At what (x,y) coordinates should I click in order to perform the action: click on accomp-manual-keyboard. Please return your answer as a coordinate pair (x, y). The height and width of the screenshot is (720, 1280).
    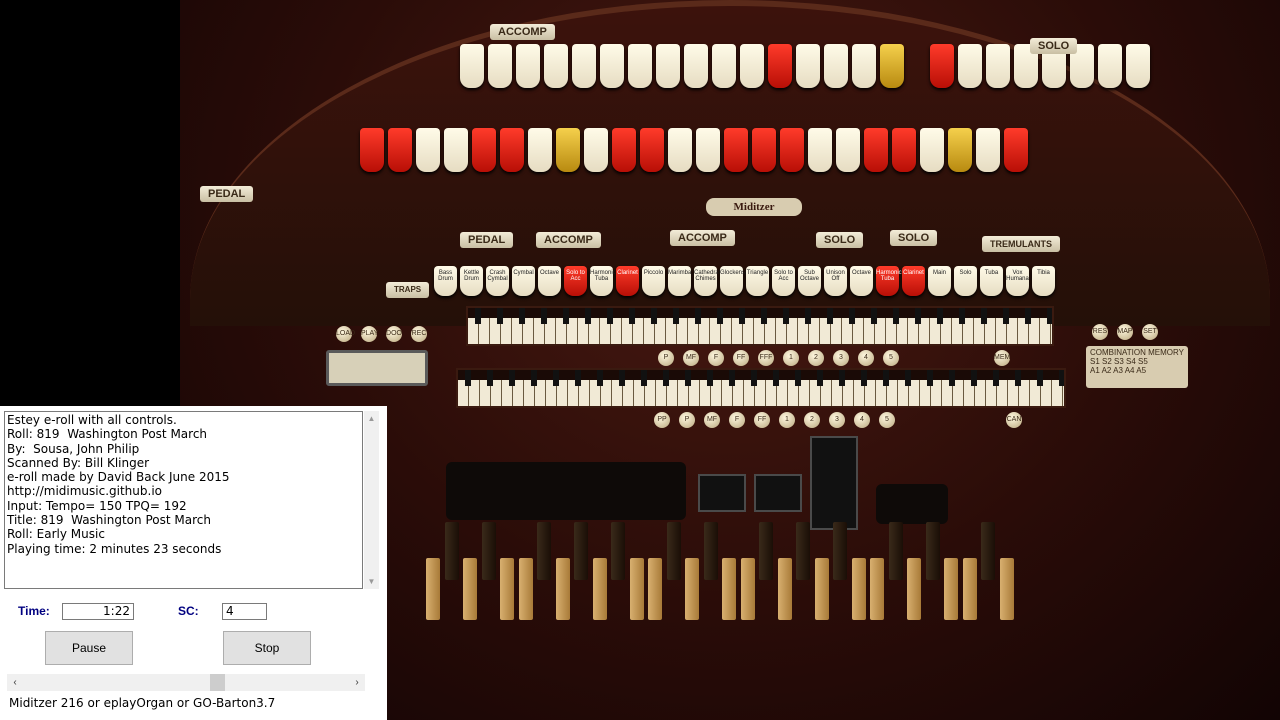
    Looking at the image, I should click on (761, 388).